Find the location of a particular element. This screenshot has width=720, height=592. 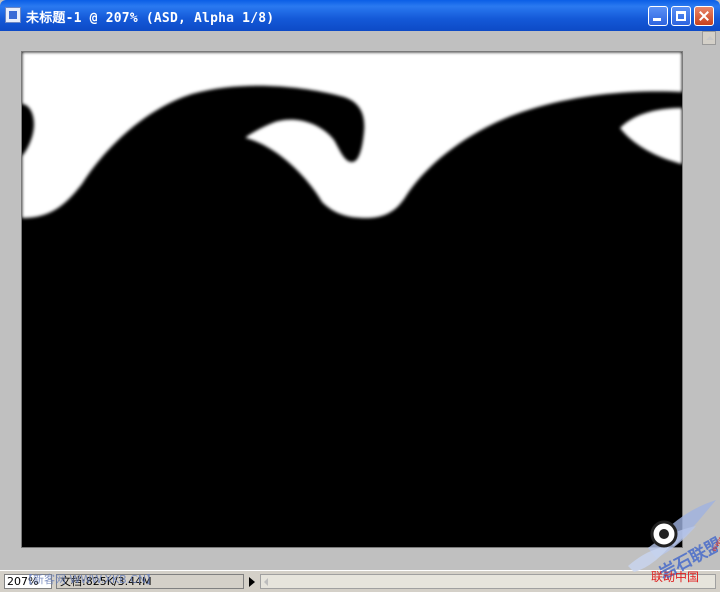

watermark-overlay-text: 【新客网 WWW.XKB.CN】 is located at coordinates (90, 579).